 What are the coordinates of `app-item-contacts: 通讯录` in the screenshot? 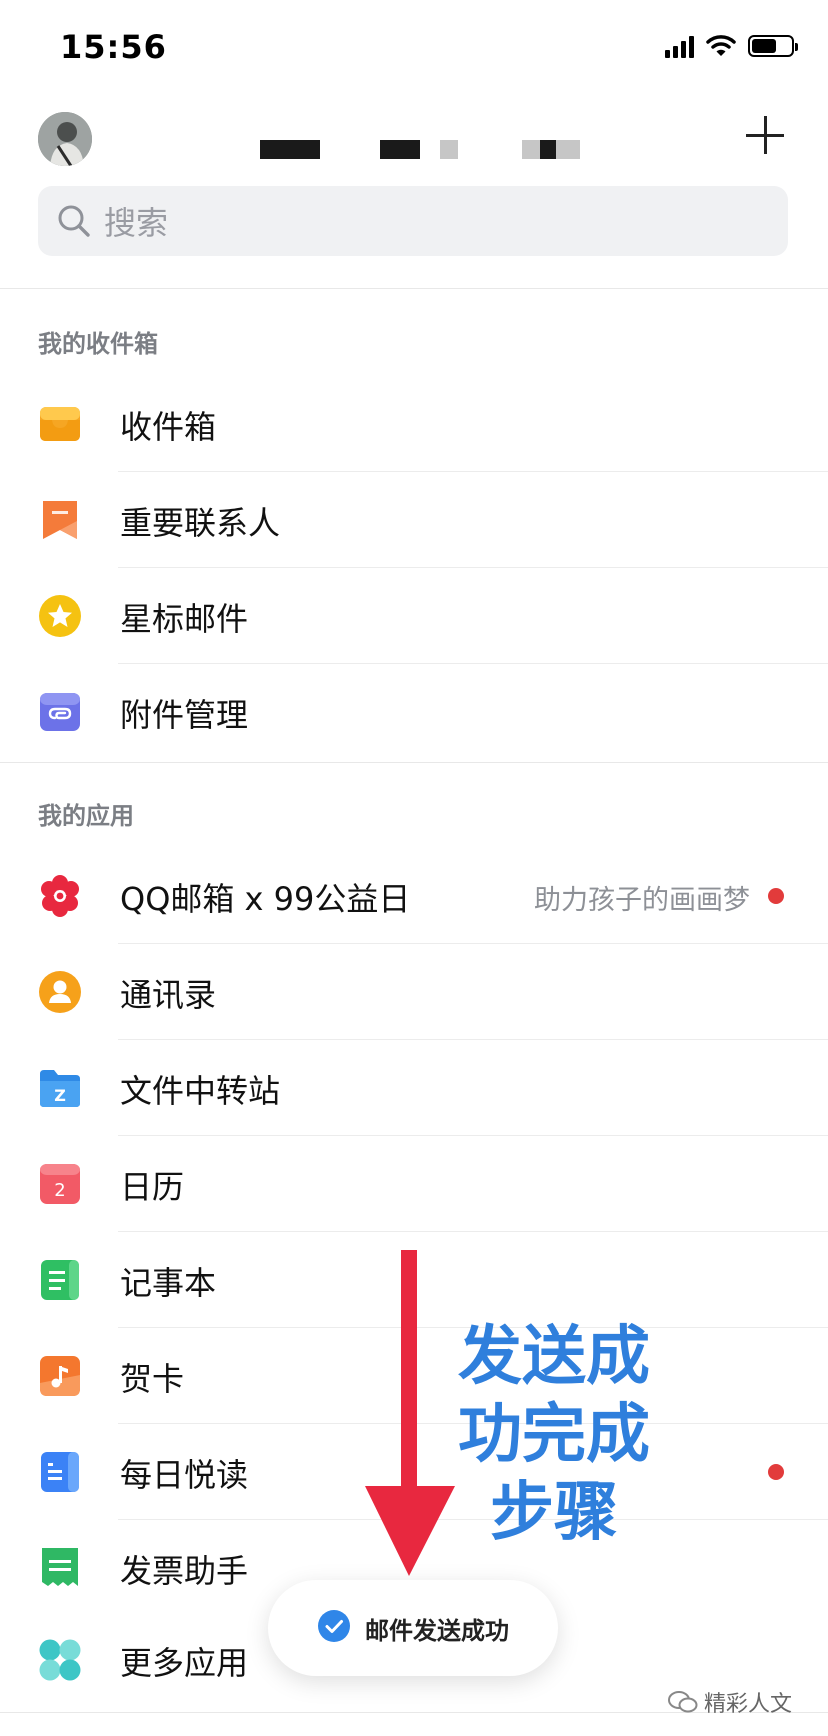 It's located at (414, 992).